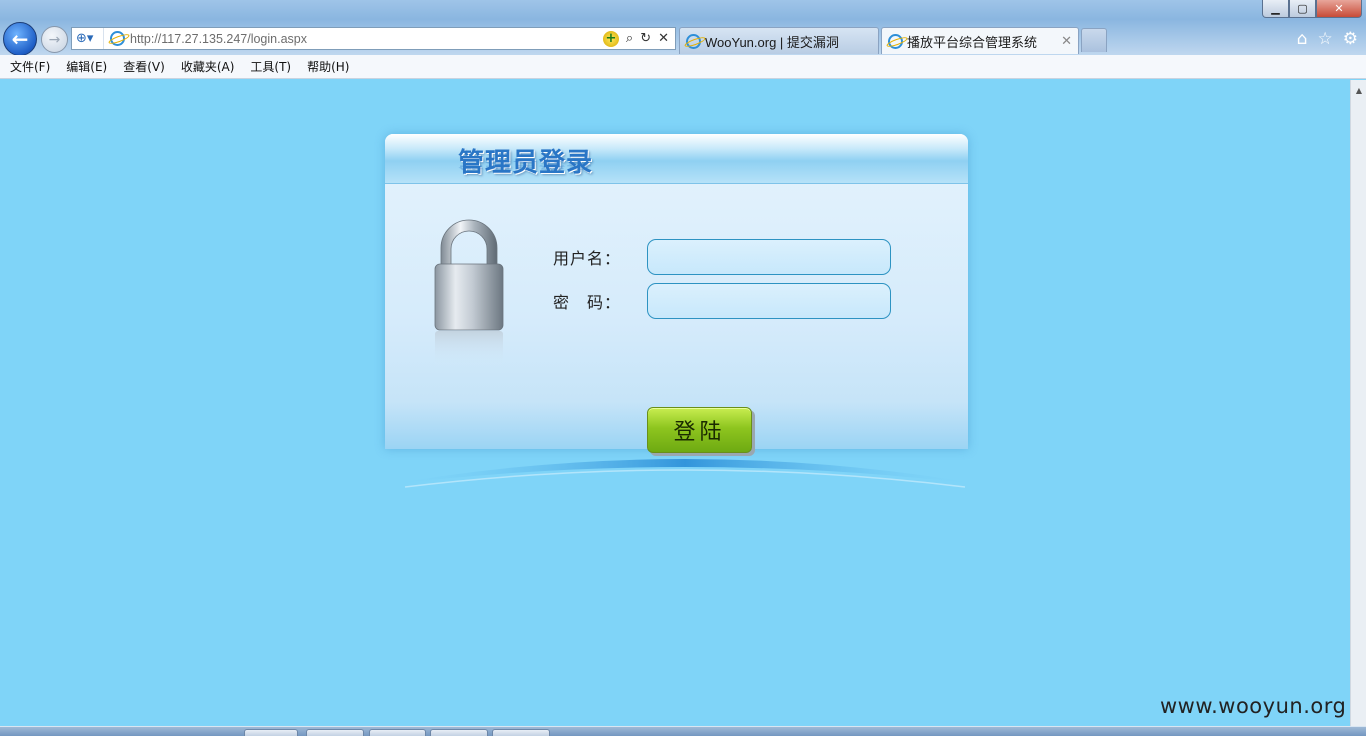 Image resolution: width=1366 pixels, height=736 pixels. What do you see at coordinates (610, 38) in the screenshot?
I see `add-on-icon: +` at bounding box center [610, 38].